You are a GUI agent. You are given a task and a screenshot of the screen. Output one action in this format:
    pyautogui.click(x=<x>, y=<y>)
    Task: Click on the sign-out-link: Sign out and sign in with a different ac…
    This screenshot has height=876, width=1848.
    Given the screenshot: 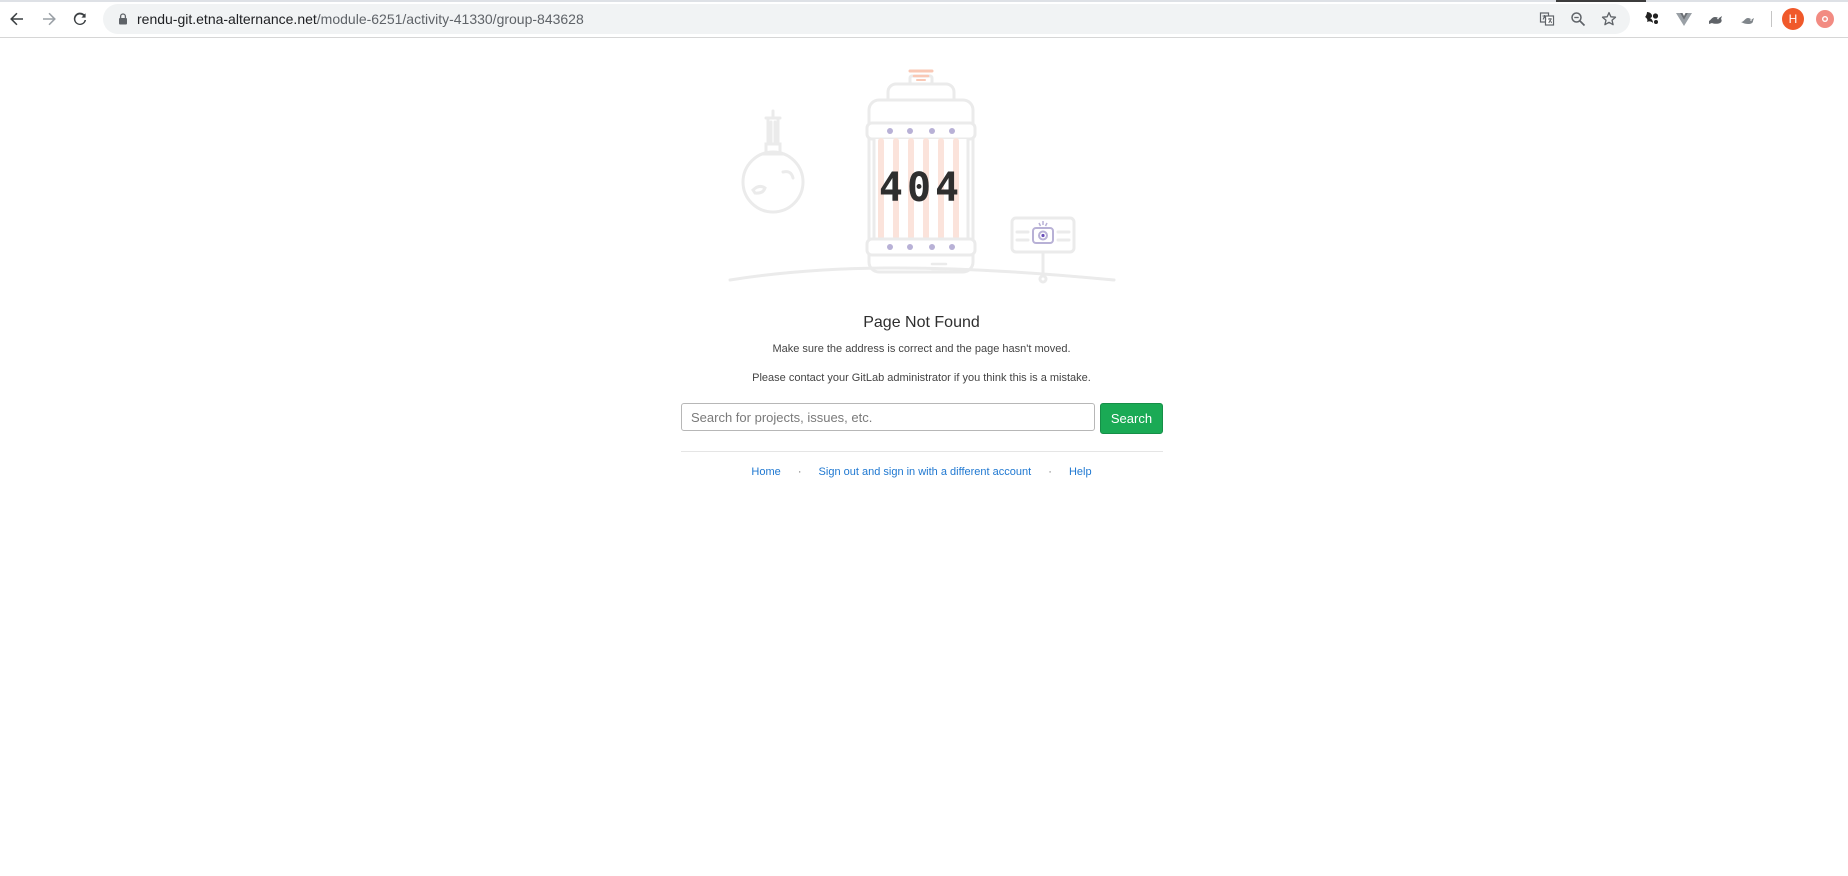 What is the action you would take?
    pyautogui.click(x=925, y=472)
    